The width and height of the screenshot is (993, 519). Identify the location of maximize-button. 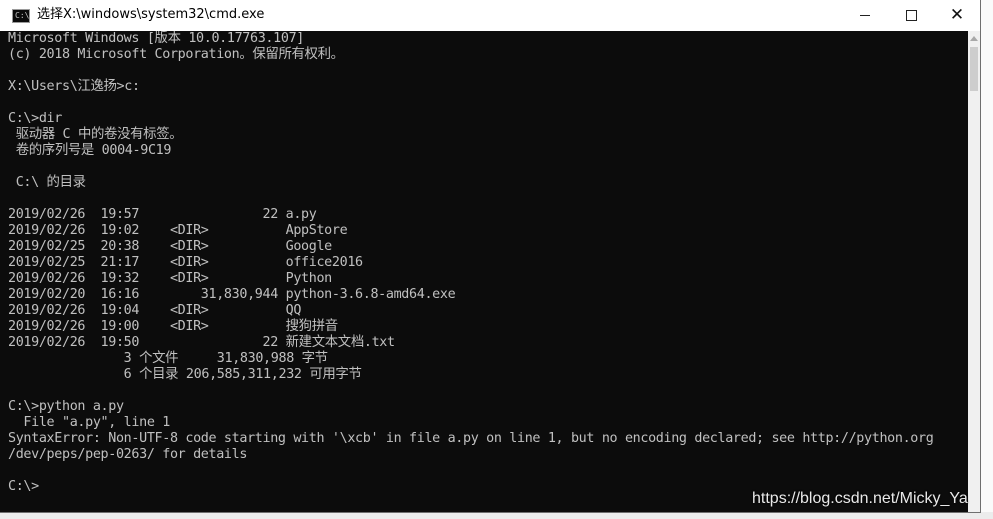
(911, 15).